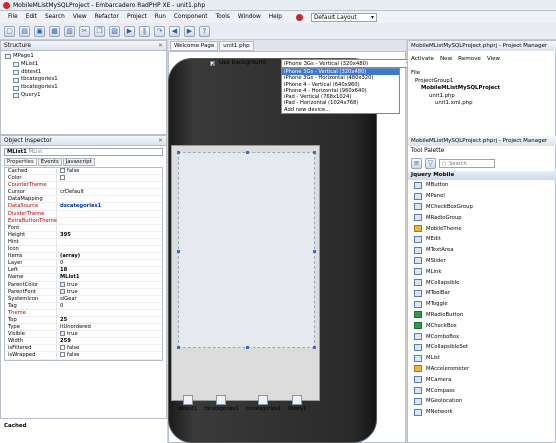  I want to click on menu-search: Search, so click(55, 17).